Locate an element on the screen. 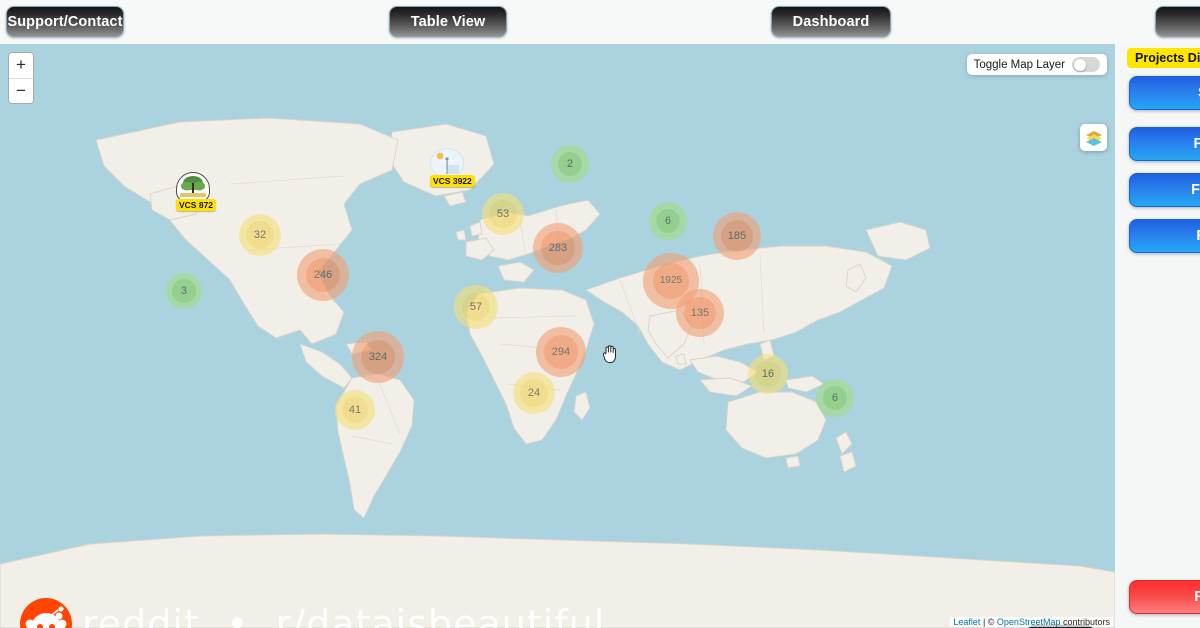 This screenshot has height=628, width=1200. cluster-marker: 324 is located at coordinates (378, 357).